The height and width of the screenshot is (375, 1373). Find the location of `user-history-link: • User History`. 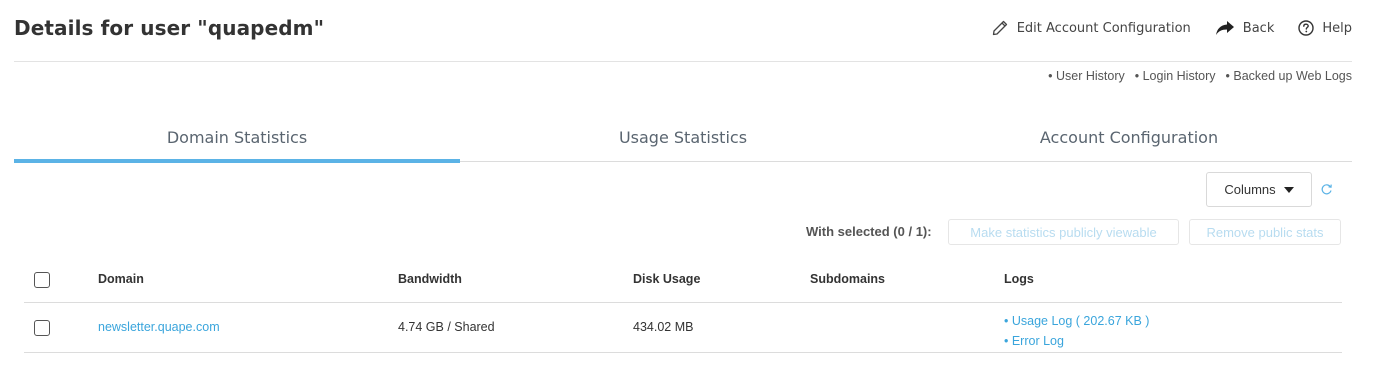

user-history-link: • User History is located at coordinates (1086, 76).